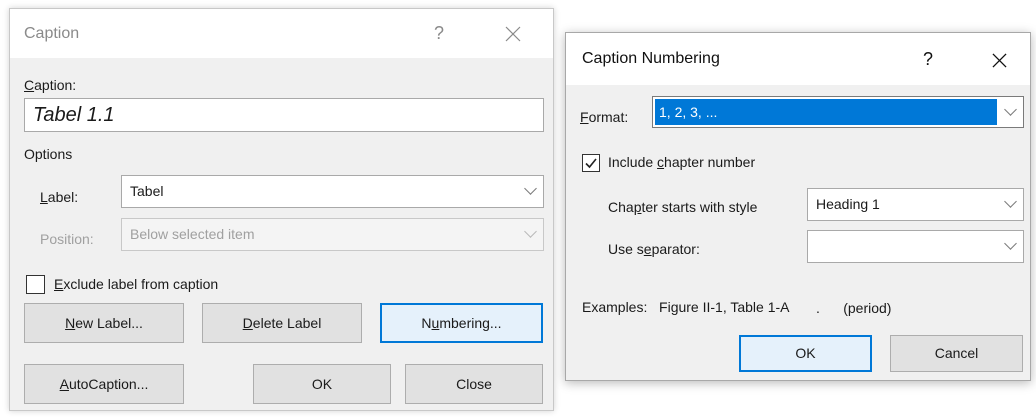 The height and width of the screenshot is (417, 1036). I want to click on caption-input-value: Tabel 1.1, so click(74, 115).